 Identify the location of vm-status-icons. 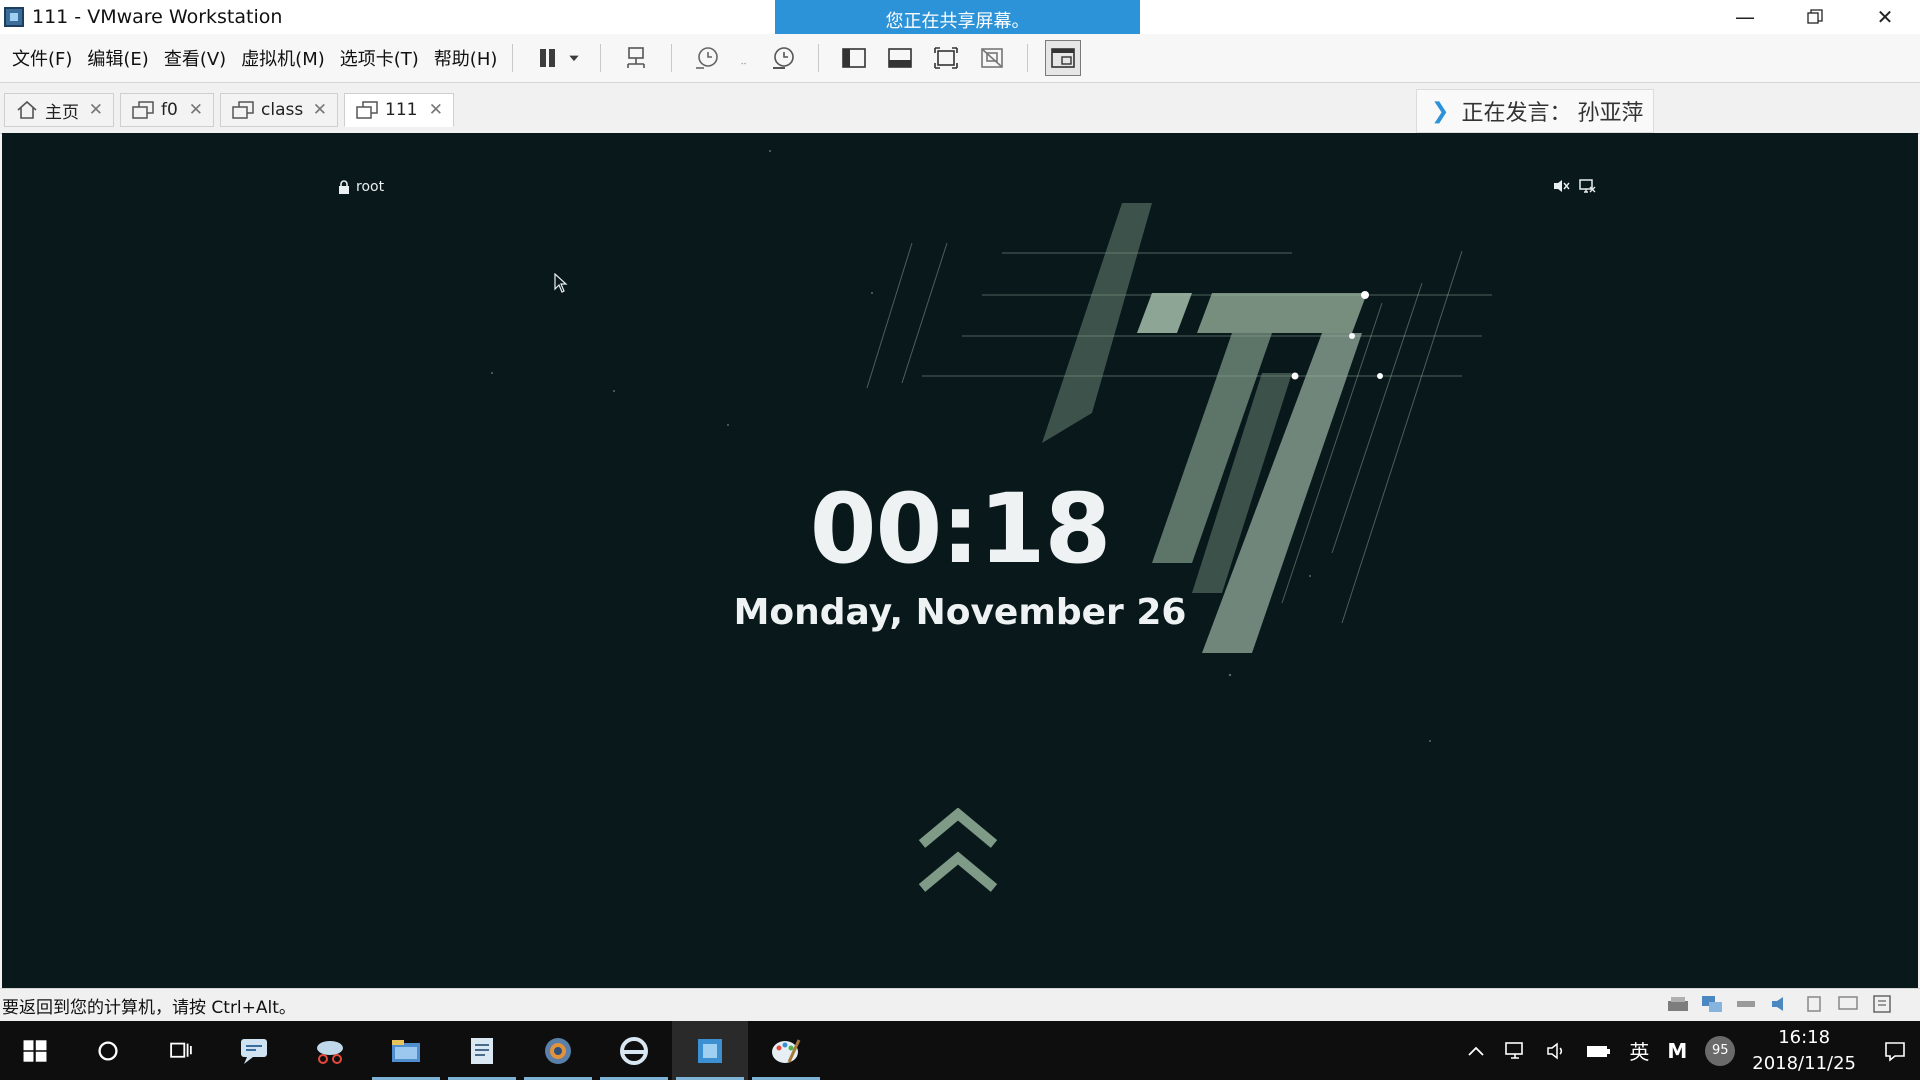
(1574, 186).